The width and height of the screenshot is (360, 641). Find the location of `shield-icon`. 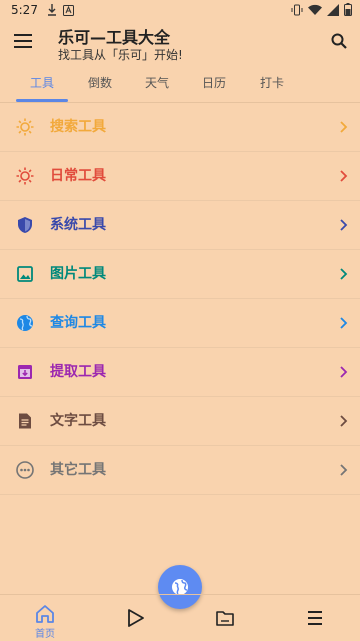

shield-icon is located at coordinates (25, 225).